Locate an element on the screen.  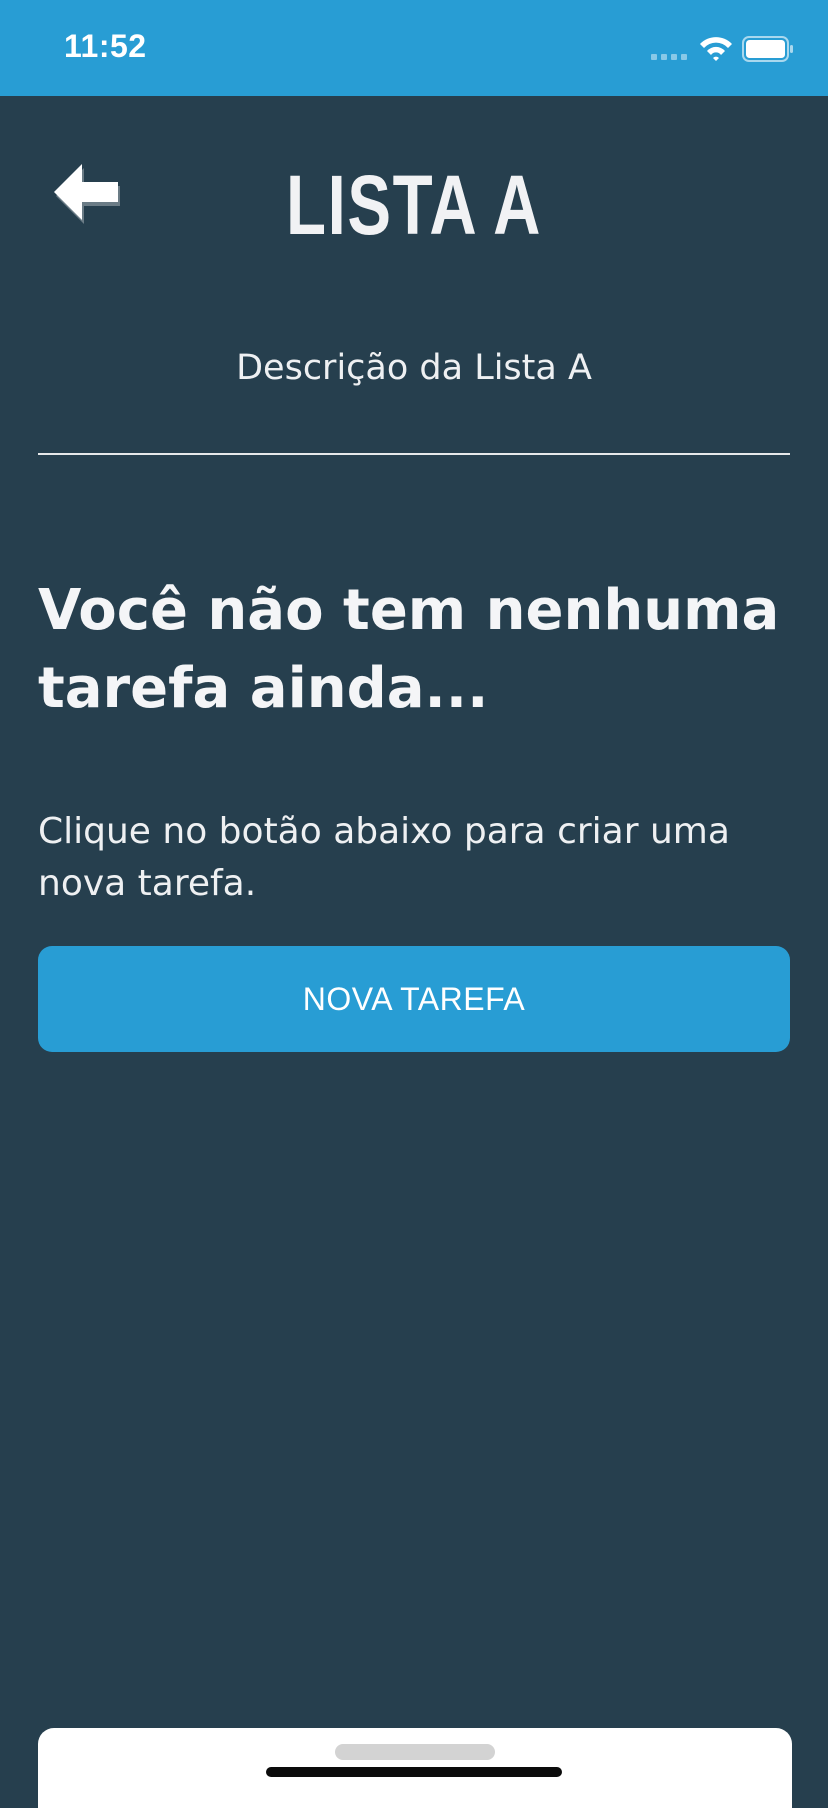
battery-icon is located at coordinates (767, 49).